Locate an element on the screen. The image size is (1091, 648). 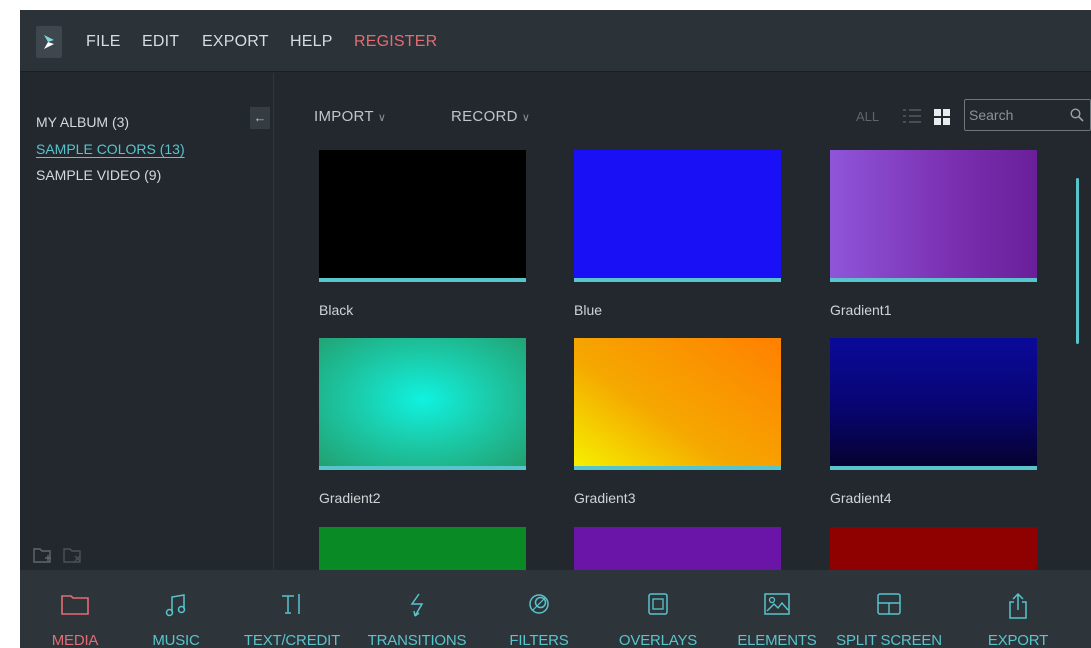
tab-elements: ELEMENTS is located at coordinates (777, 609).